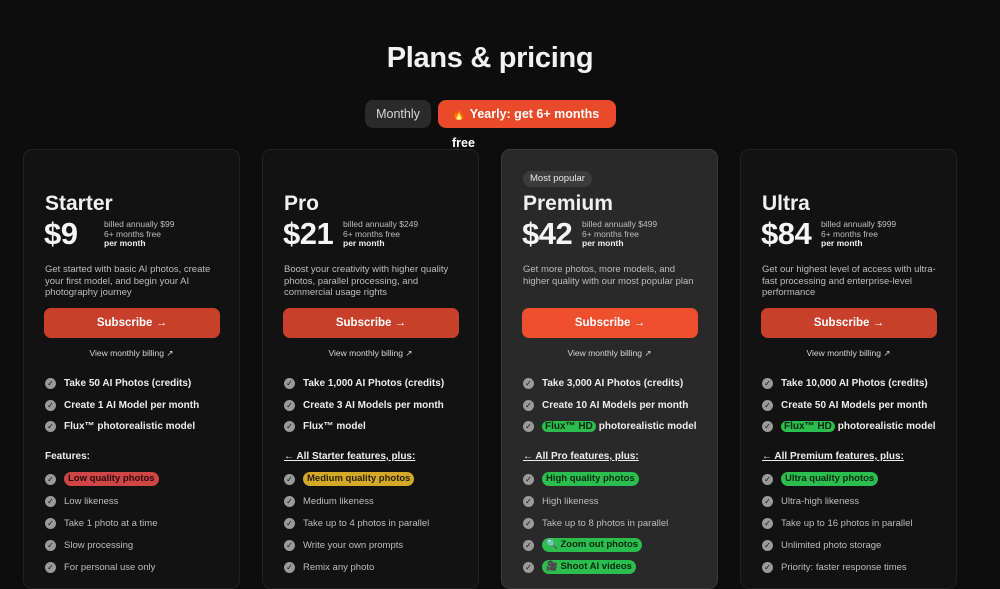  Describe the element at coordinates (353, 545) in the screenshot. I see `feature-label: Write your own prompts` at that location.